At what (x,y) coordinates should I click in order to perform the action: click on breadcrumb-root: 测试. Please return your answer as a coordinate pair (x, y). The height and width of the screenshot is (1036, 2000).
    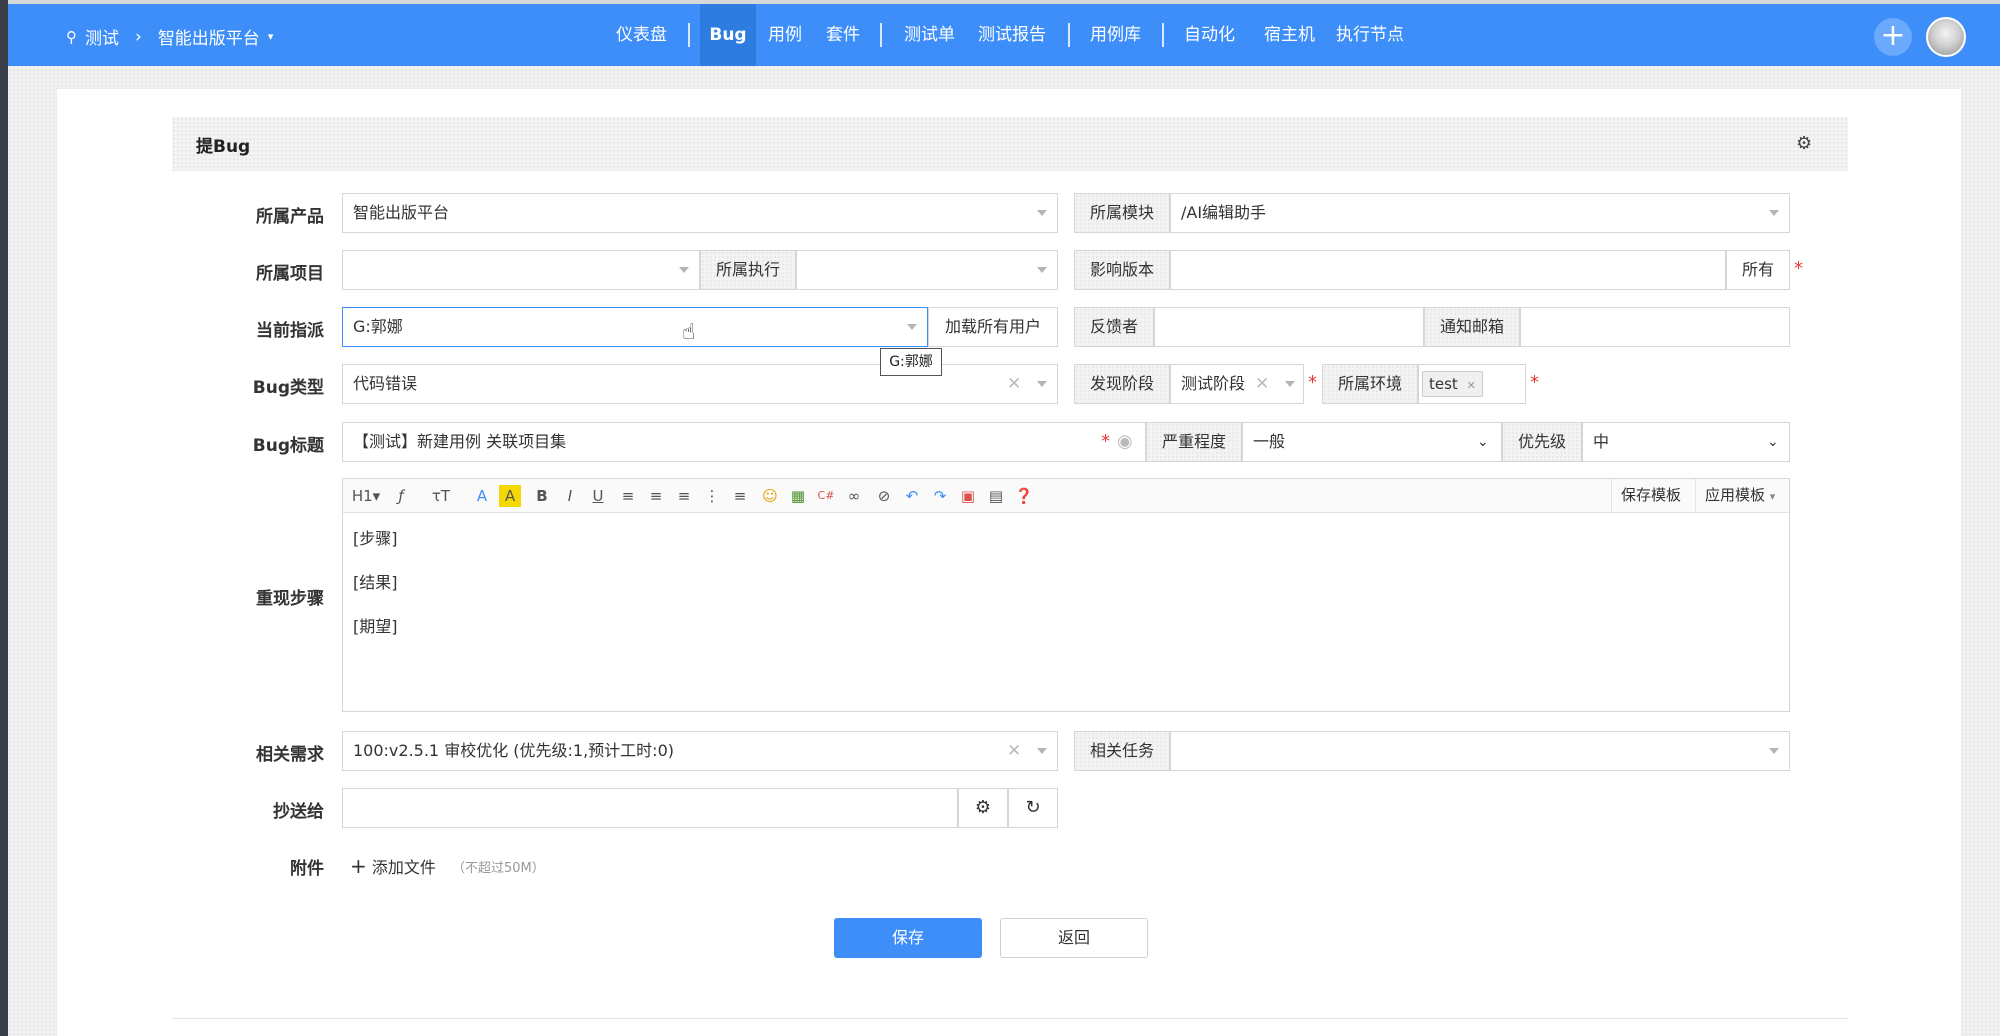
    Looking at the image, I should click on (102, 36).